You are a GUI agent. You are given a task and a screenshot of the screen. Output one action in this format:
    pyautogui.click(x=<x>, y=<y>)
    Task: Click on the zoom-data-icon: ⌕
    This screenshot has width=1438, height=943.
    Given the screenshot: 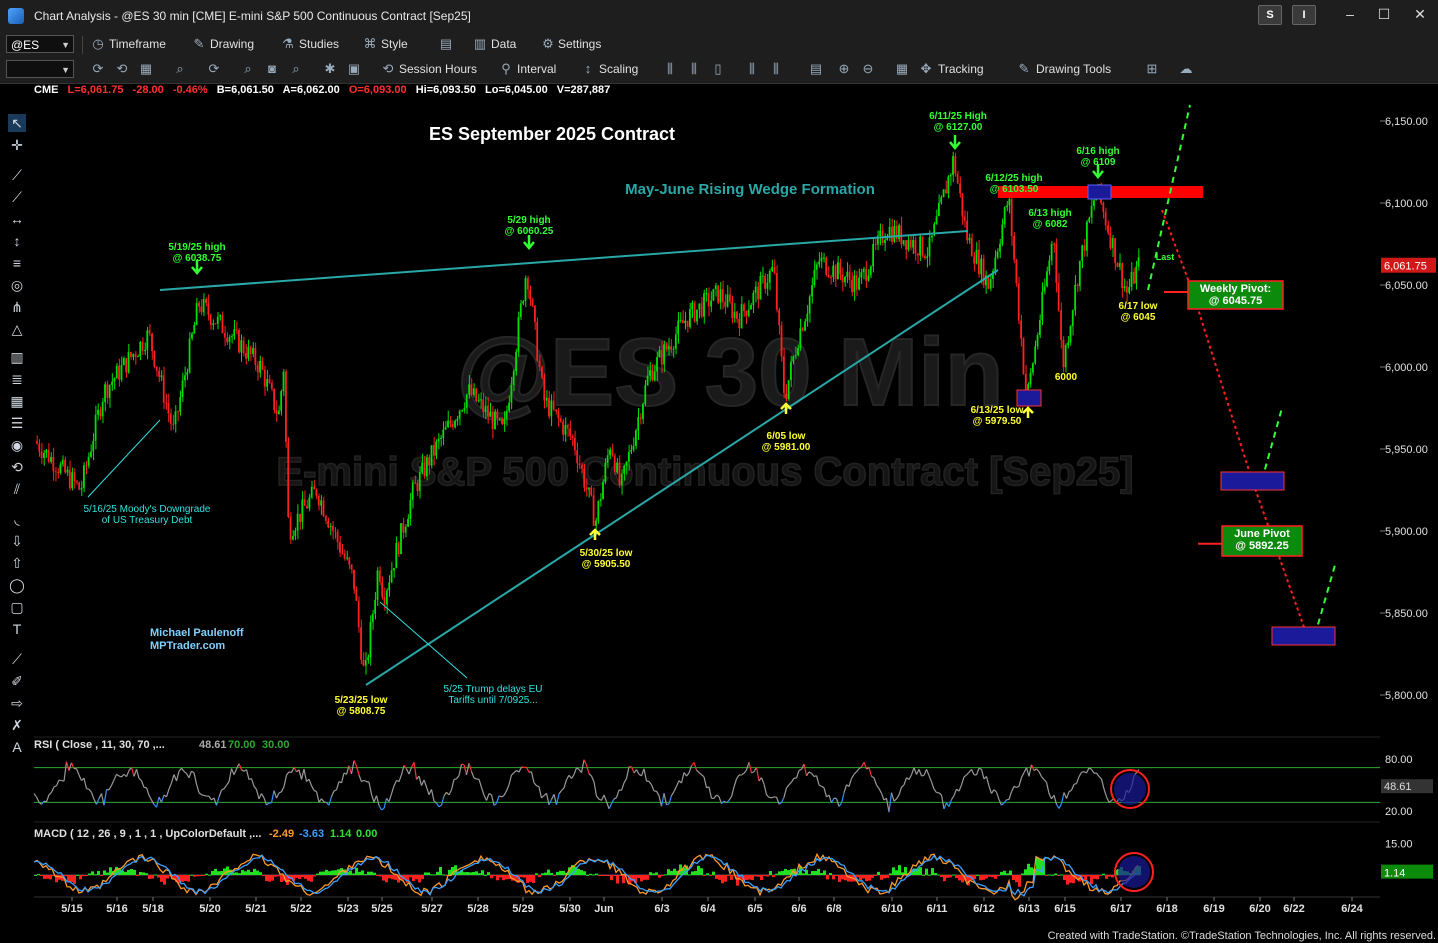 What is the action you would take?
    pyautogui.click(x=180, y=69)
    